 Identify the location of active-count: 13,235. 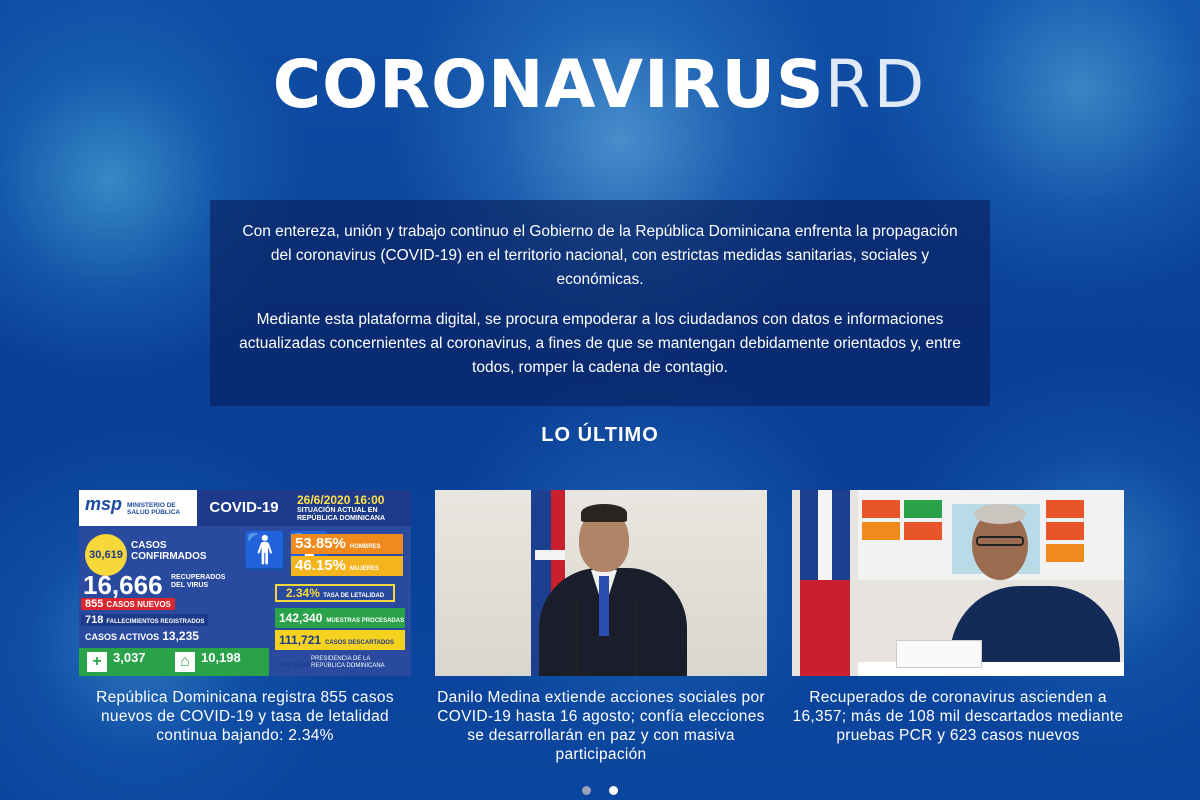
(180, 636).